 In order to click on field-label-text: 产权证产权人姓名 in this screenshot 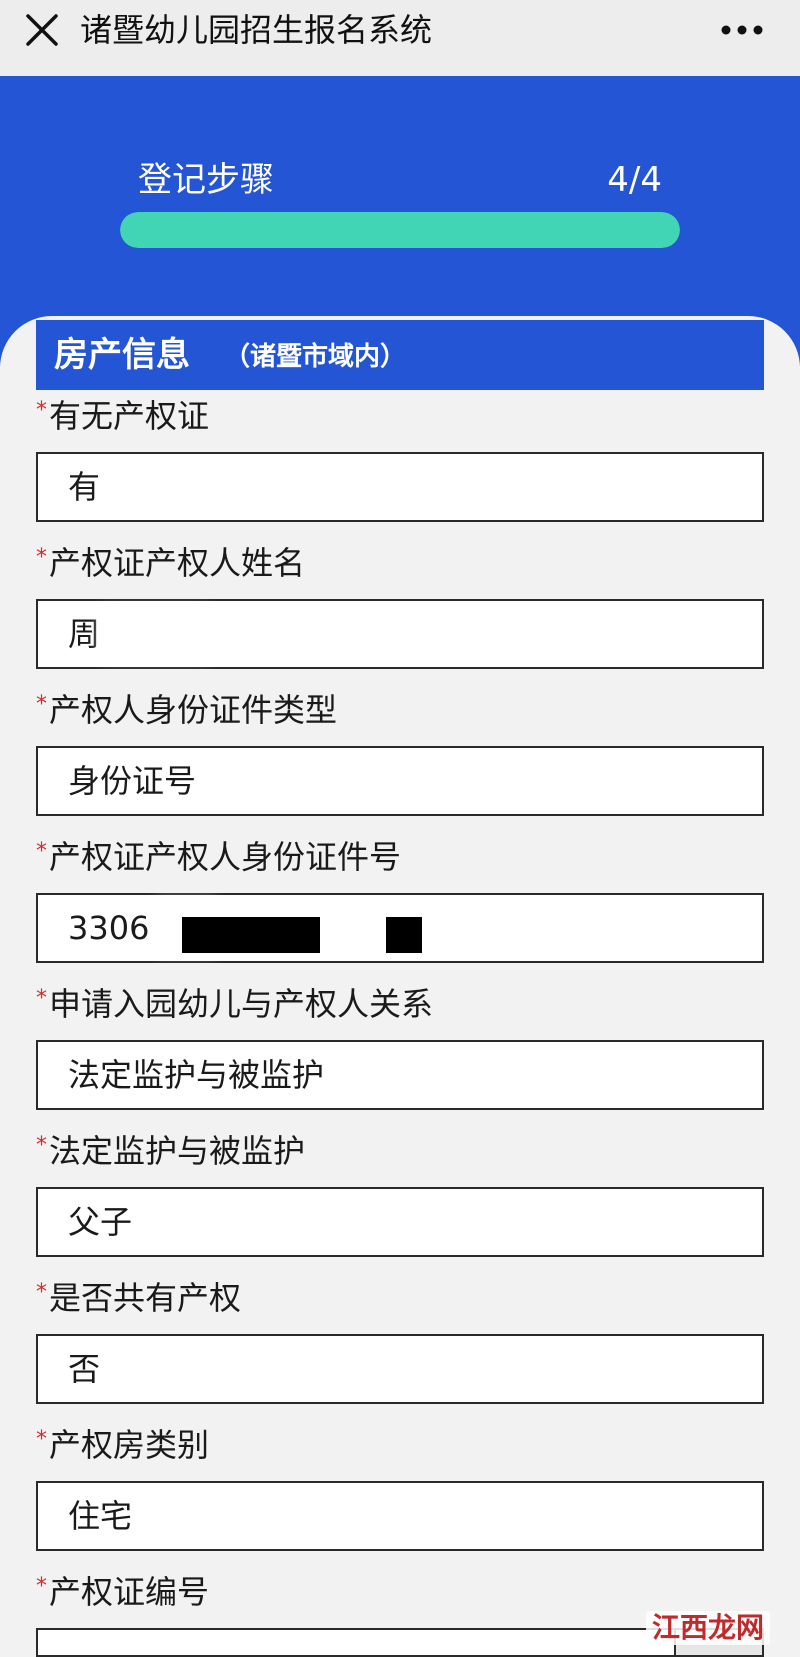, I will do `click(177, 563)`.